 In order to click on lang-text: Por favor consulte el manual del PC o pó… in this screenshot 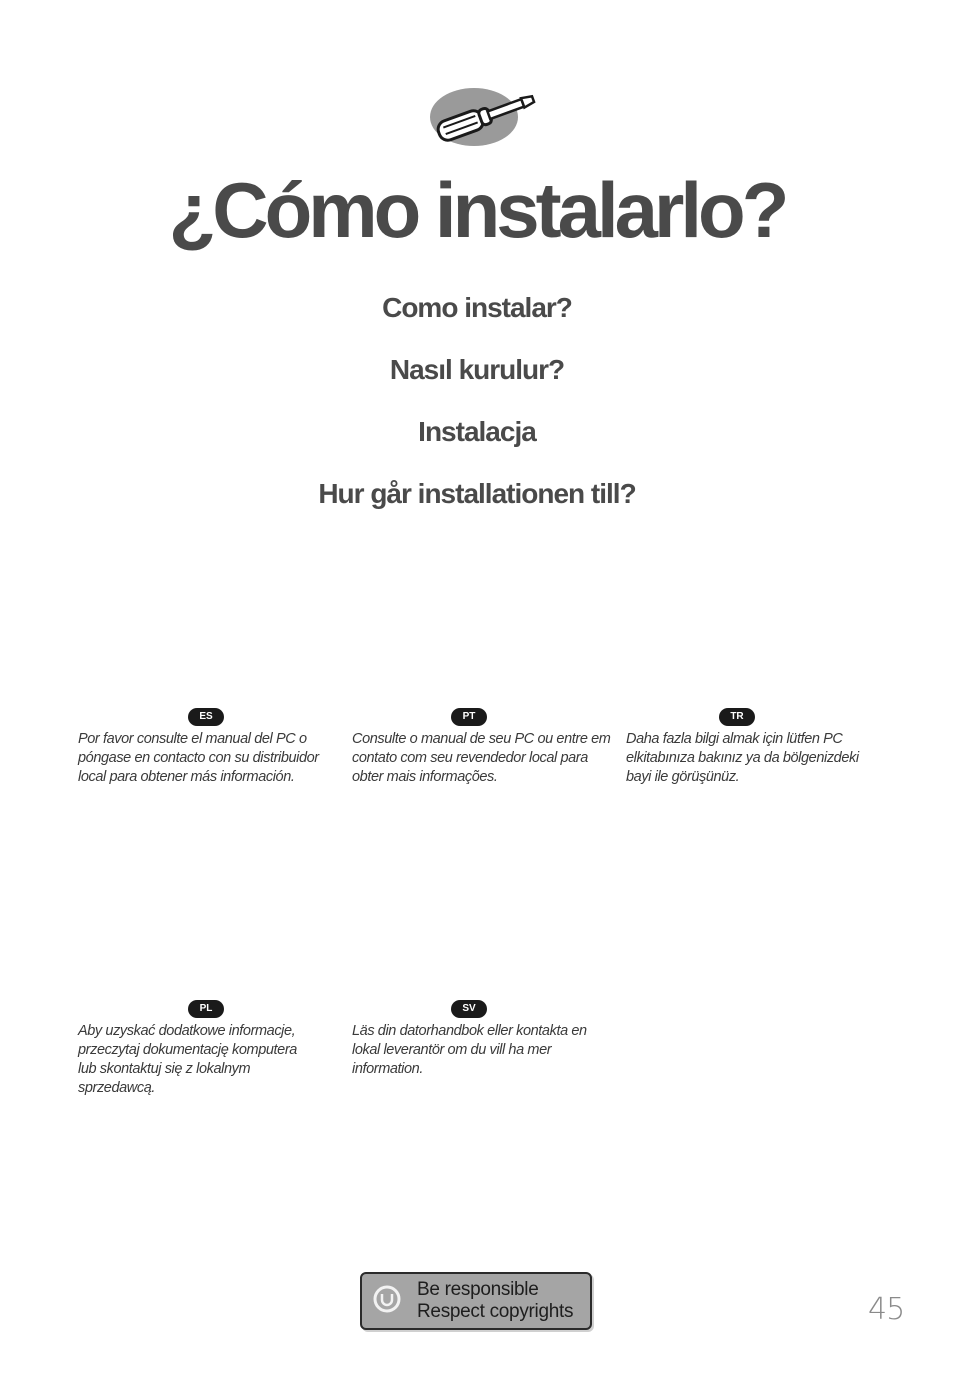, I will do `click(198, 758)`.